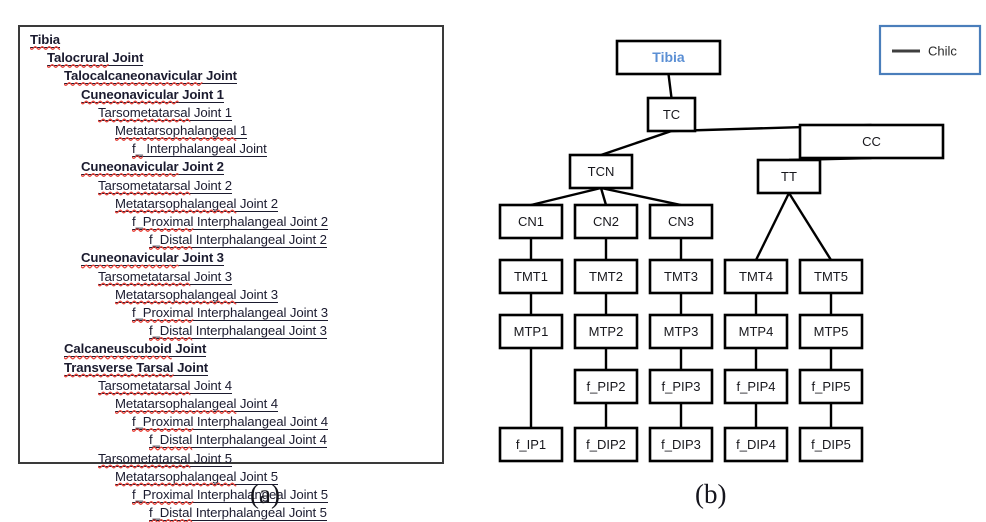 The height and width of the screenshot is (522, 986). I want to click on spellcheck-underlined-term: Talocalcaneonavicular, so click(133, 76).